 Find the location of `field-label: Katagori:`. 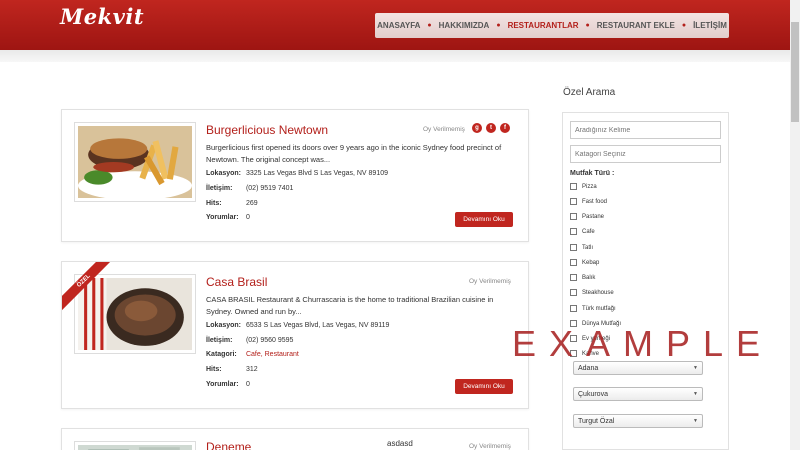

field-label: Katagori: is located at coordinates (221, 354).